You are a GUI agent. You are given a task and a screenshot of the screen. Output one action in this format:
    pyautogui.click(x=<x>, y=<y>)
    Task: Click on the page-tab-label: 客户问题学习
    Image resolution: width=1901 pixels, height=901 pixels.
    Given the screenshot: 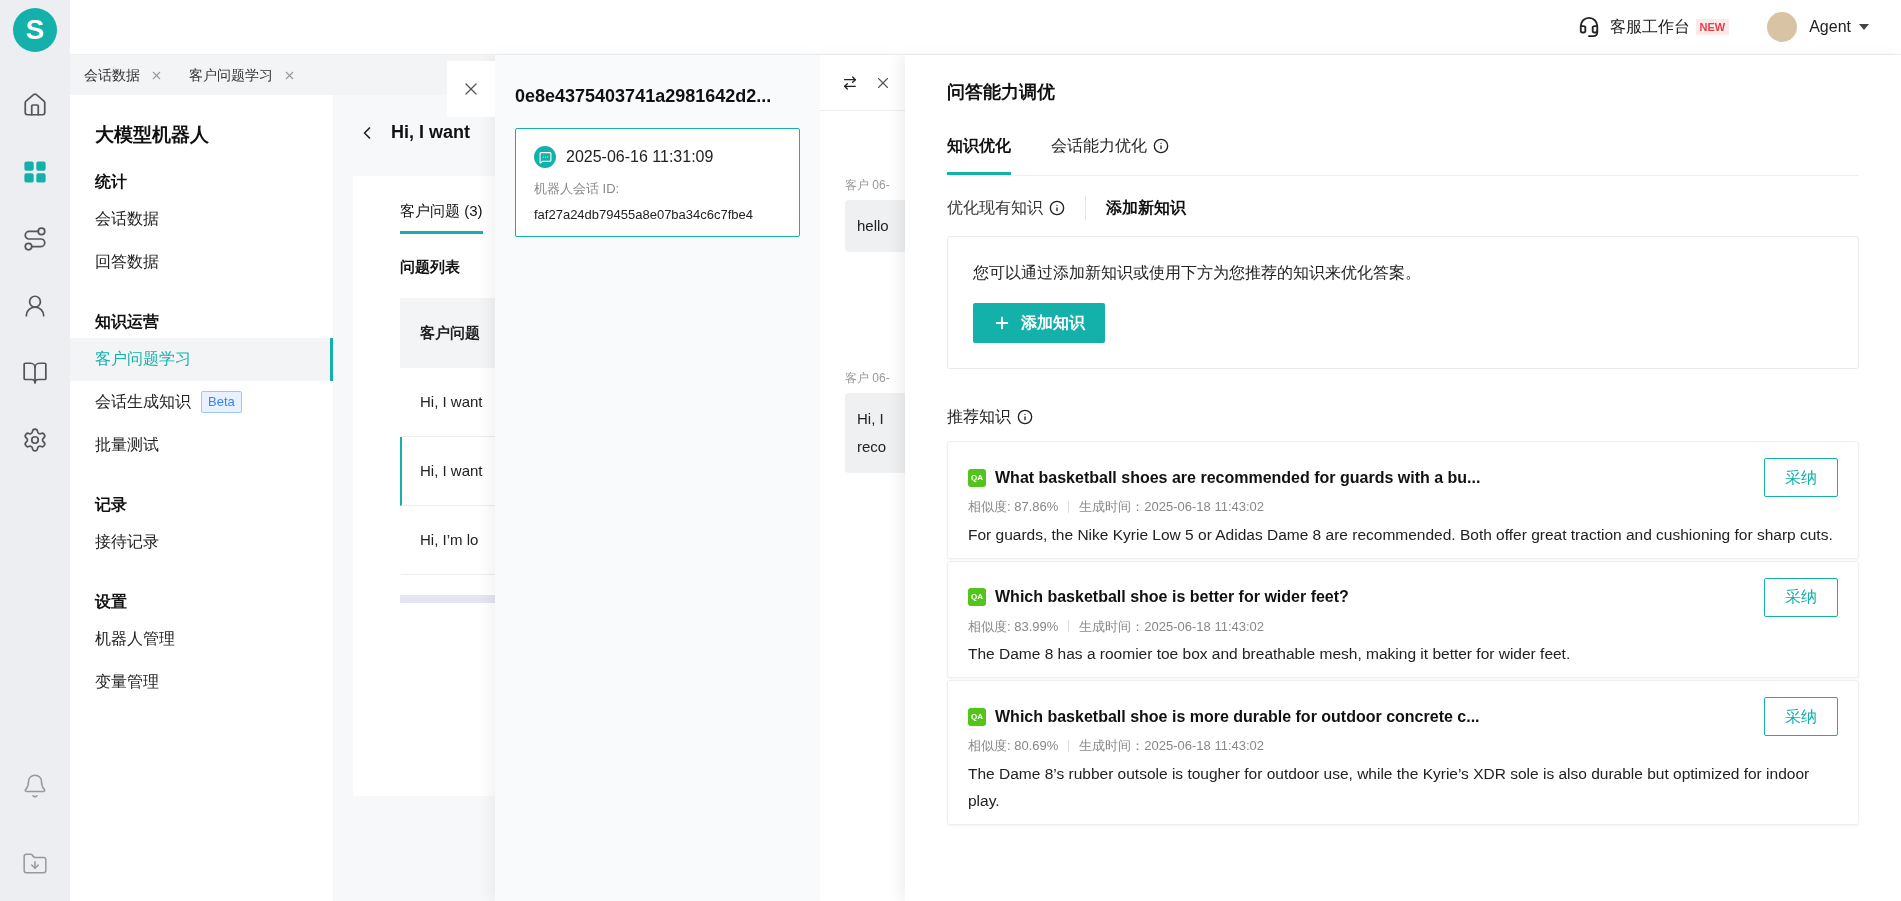 What is the action you would take?
    pyautogui.click(x=231, y=75)
    